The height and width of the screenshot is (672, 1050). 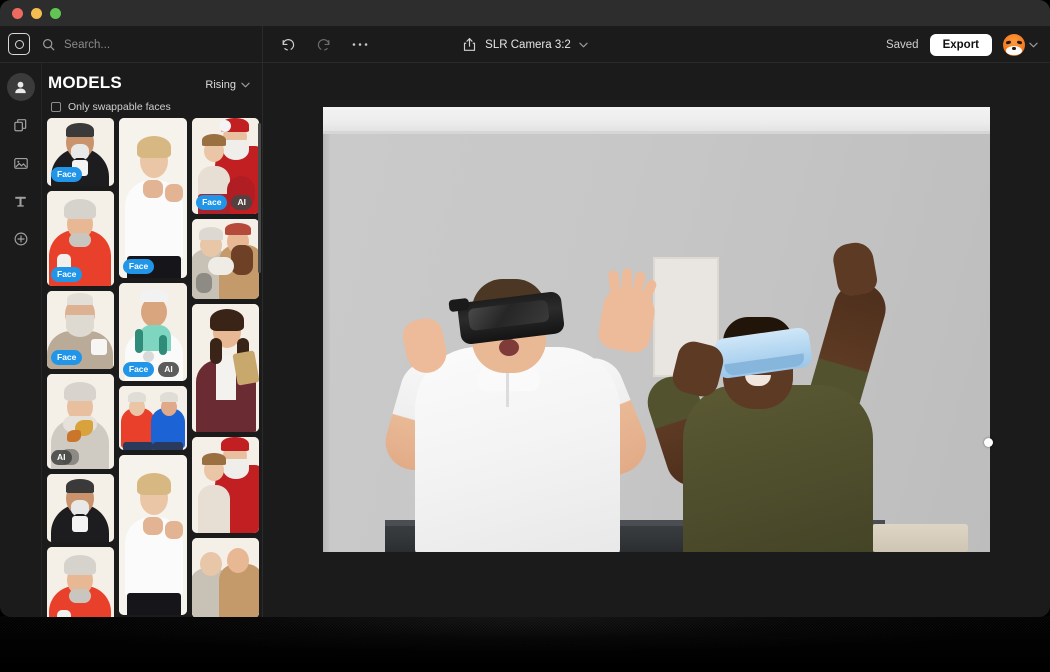 I want to click on sidebar-item-layers, so click(x=21, y=125).